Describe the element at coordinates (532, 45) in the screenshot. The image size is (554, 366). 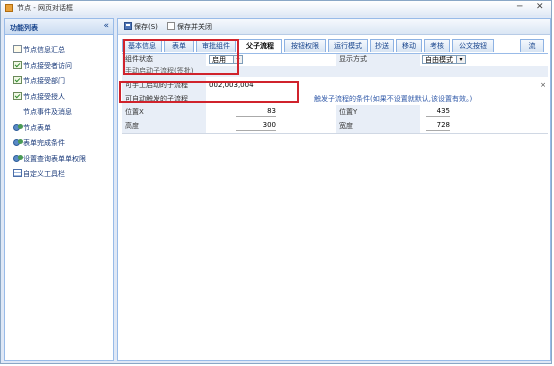
I see `tab-overflow: 流` at that location.